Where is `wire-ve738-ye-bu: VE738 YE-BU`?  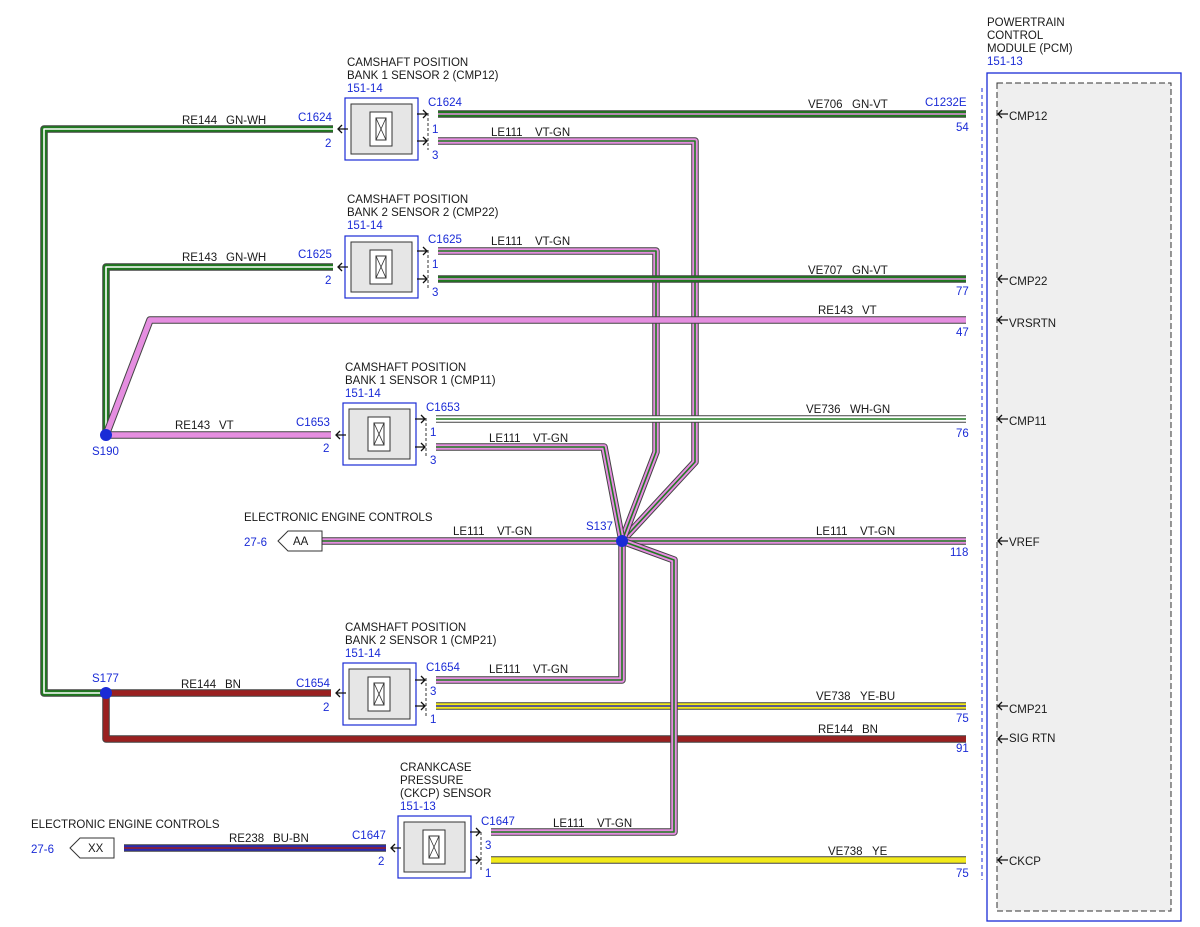
wire-ve738-ye-bu: VE738 YE-BU is located at coordinates (701, 700).